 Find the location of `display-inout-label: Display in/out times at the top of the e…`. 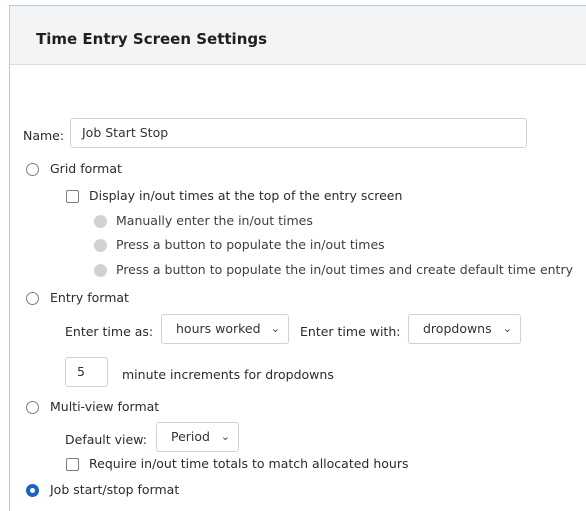

display-inout-label: Display in/out times at the top of the e… is located at coordinates (246, 195).